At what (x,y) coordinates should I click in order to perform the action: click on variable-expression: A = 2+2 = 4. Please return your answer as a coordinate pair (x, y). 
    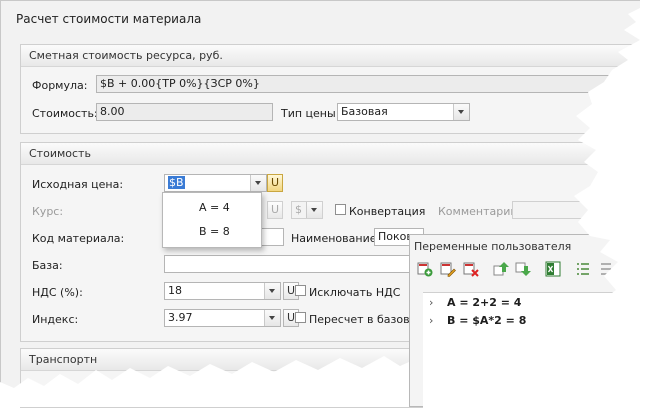
    Looking at the image, I should click on (484, 302).